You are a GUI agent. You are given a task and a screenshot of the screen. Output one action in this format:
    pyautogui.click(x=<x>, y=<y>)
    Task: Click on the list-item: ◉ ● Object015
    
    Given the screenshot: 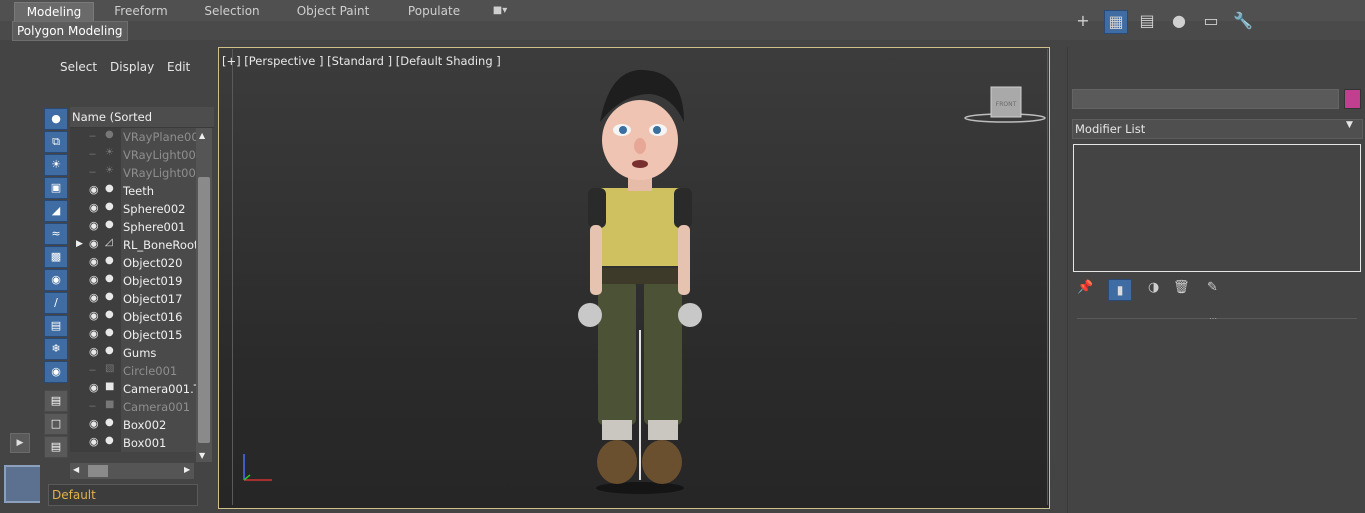 What is the action you would take?
    pyautogui.click(x=133, y=335)
    